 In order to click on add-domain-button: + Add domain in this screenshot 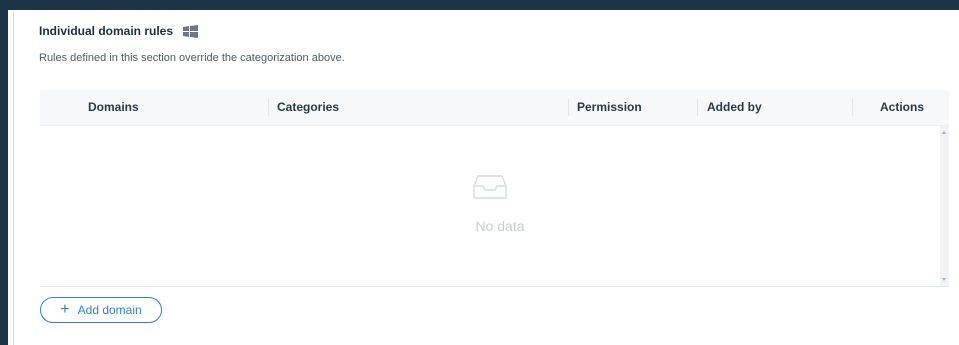, I will do `click(101, 310)`.